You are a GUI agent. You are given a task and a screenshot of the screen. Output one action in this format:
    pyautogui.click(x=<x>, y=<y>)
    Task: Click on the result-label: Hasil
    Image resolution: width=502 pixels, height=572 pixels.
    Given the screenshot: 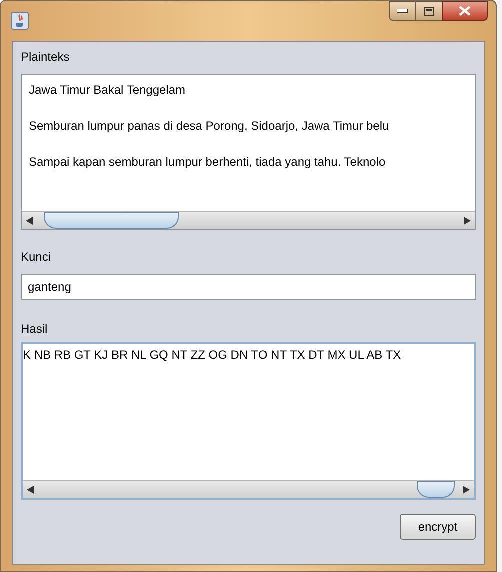 What is the action you would take?
    pyautogui.click(x=34, y=329)
    